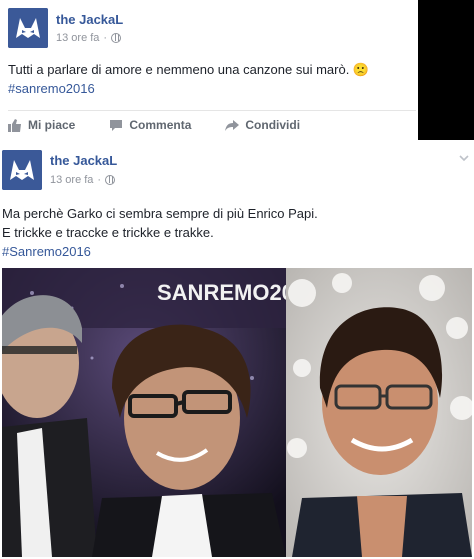 This screenshot has height=559, width=474. Describe the element at coordinates (212, 110) in the screenshot. I see `divider` at that location.